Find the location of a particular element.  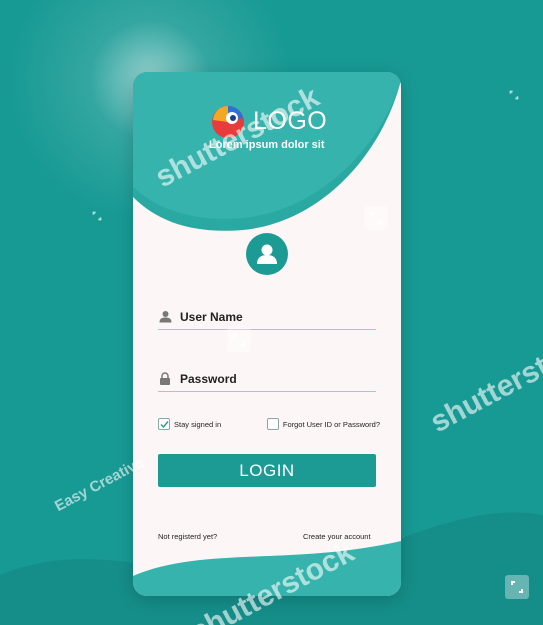

user-avatar-icon is located at coordinates (267, 254).